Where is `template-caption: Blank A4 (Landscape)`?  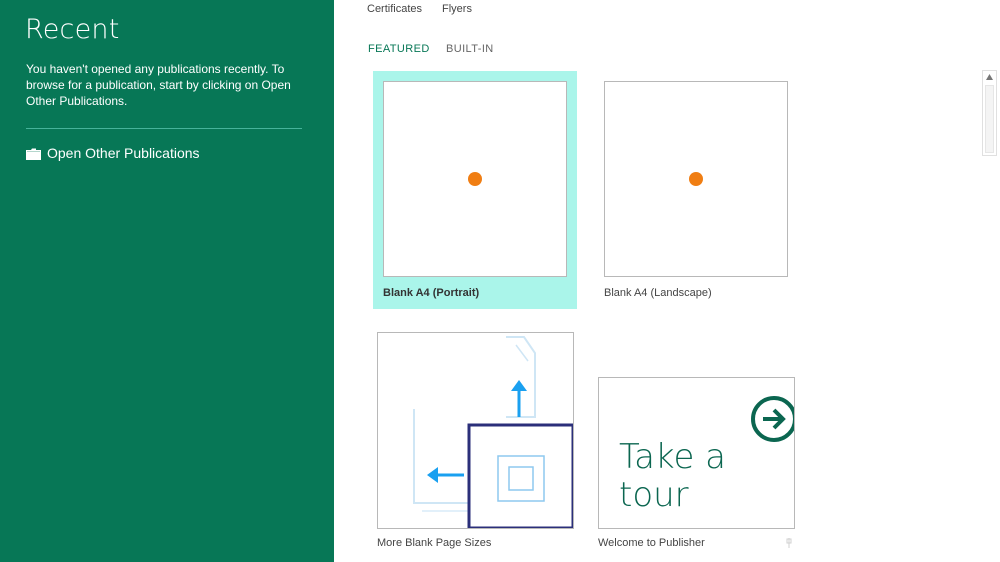 template-caption: Blank A4 (Landscape) is located at coordinates (658, 293).